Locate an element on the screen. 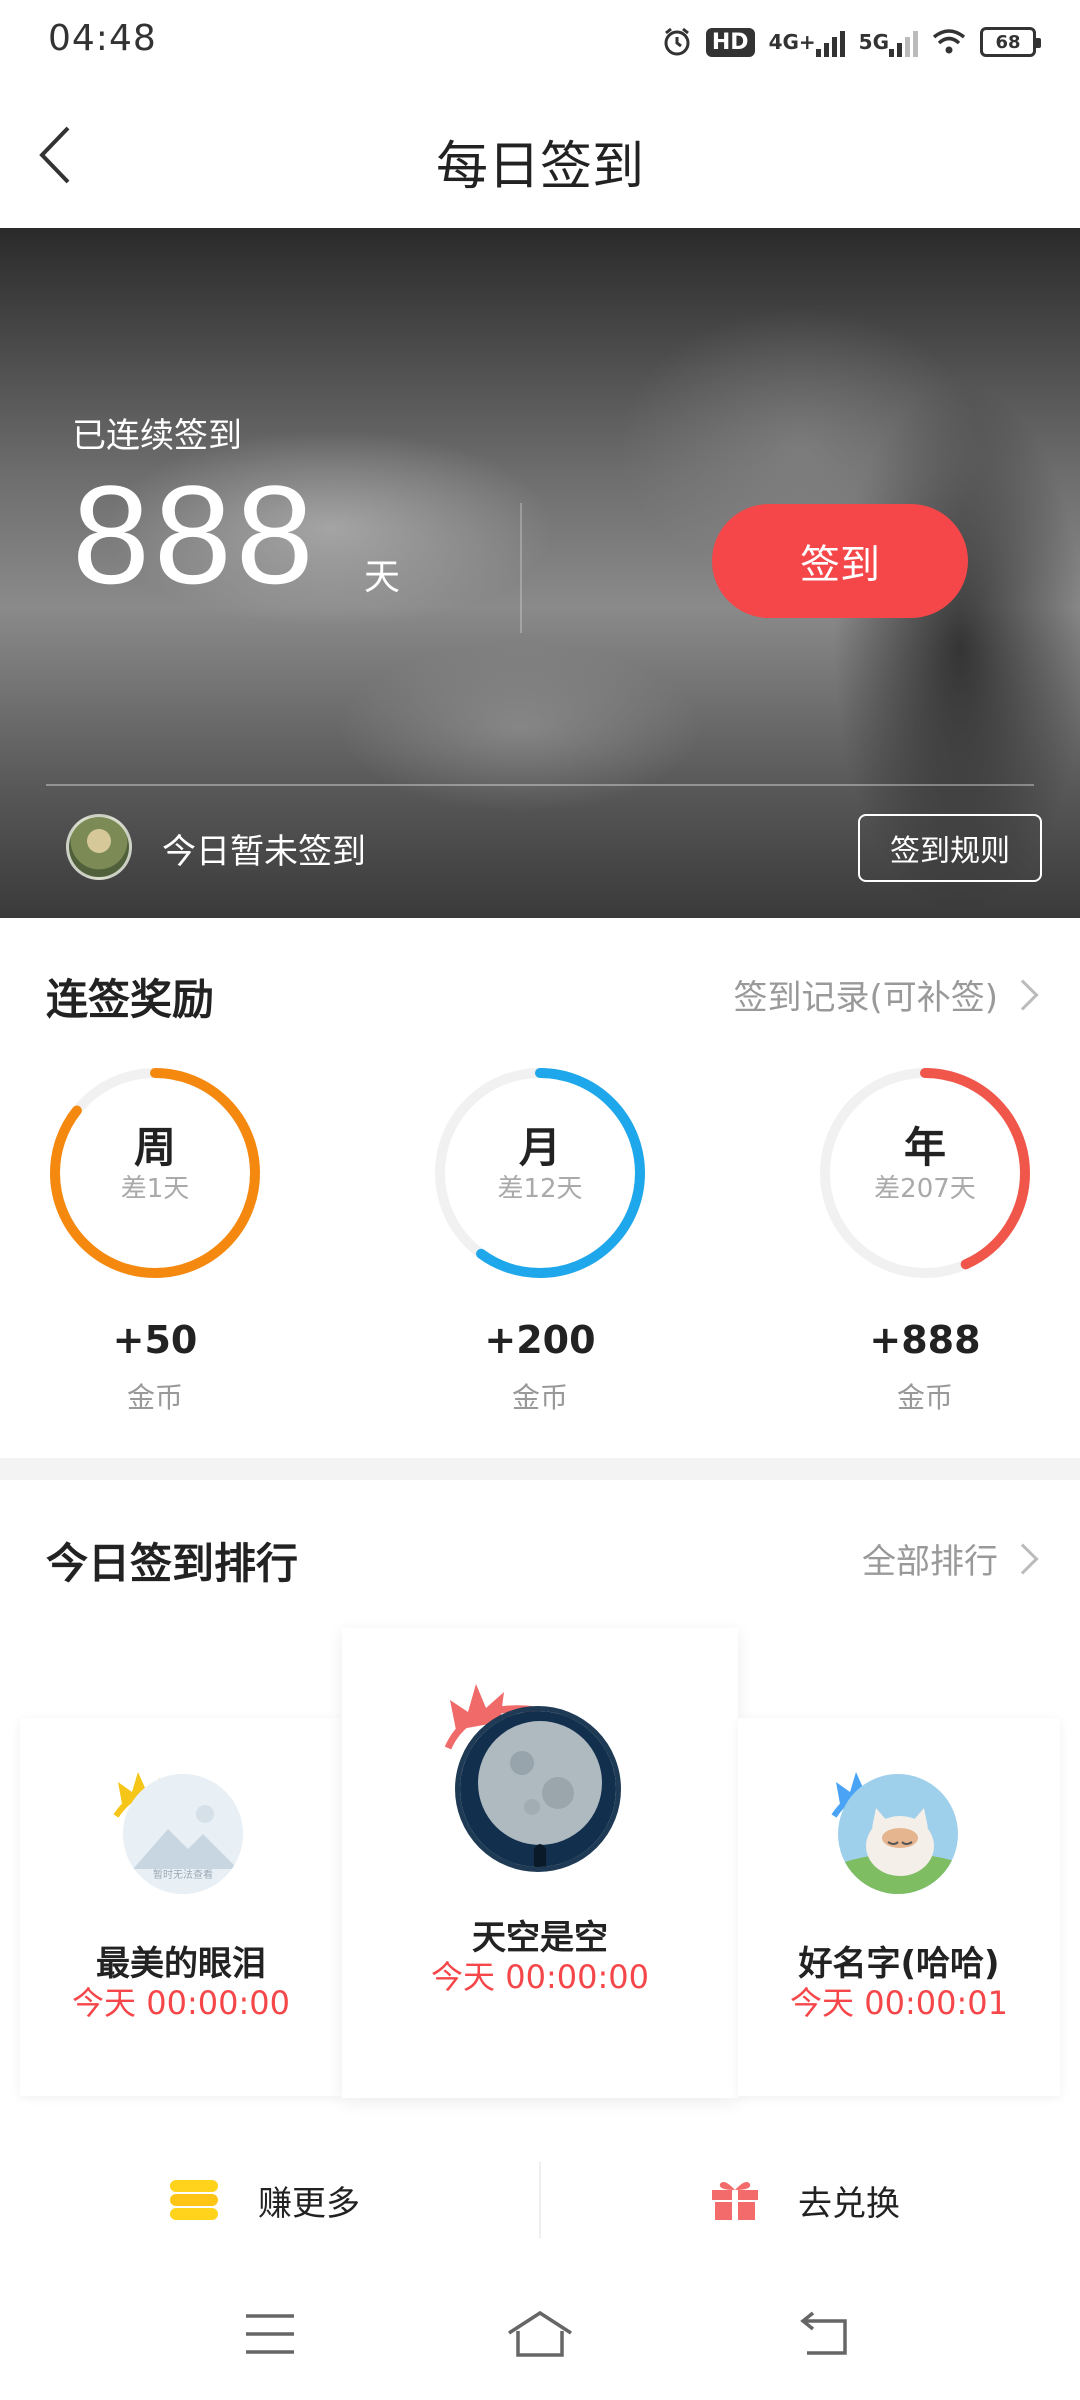  home-button is located at coordinates (540, 2334).